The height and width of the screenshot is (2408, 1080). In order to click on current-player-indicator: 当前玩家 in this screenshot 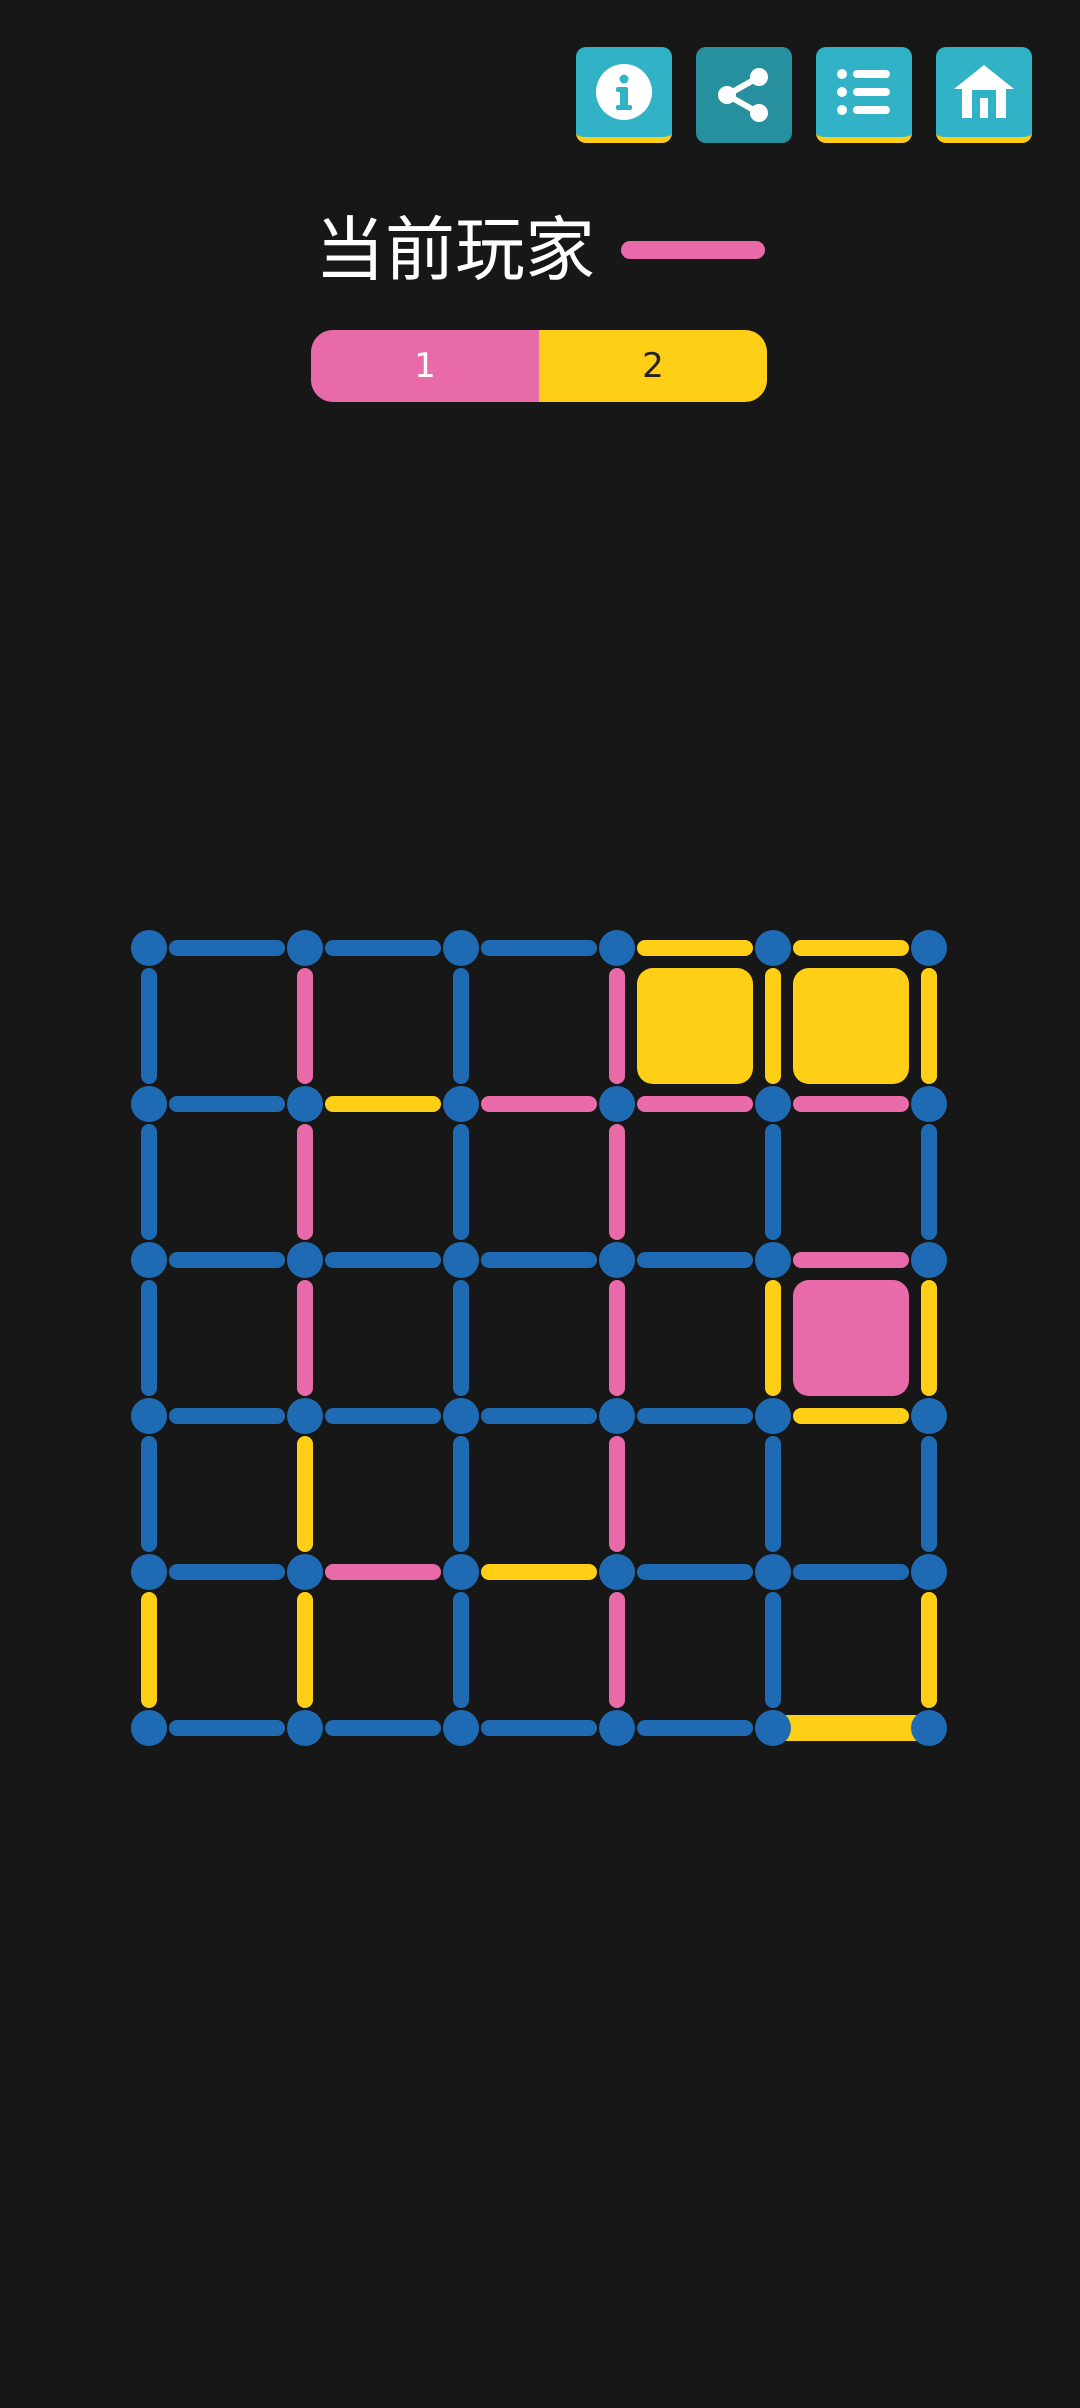, I will do `click(540, 250)`.